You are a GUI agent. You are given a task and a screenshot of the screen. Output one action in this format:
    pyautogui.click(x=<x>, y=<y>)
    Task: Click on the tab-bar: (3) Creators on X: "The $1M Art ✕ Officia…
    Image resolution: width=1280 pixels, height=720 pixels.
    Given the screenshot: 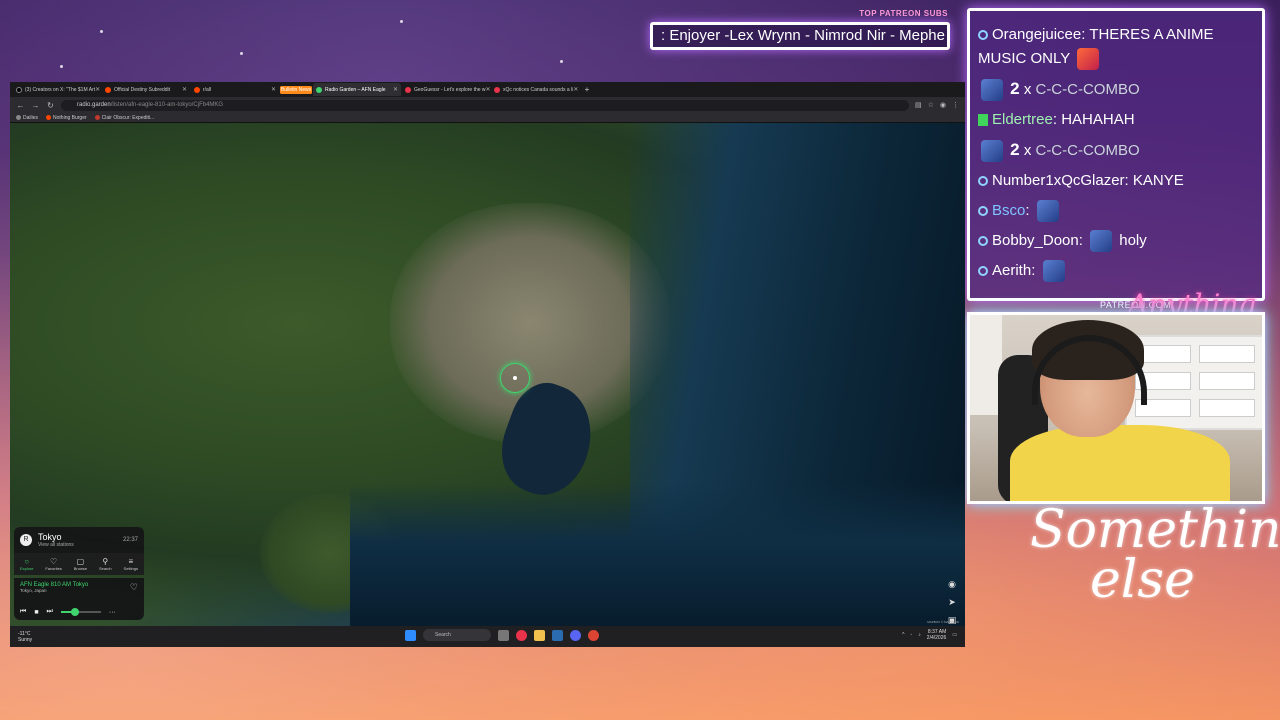 What is the action you would take?
    pyautogui.click(x=487, y=89)
    